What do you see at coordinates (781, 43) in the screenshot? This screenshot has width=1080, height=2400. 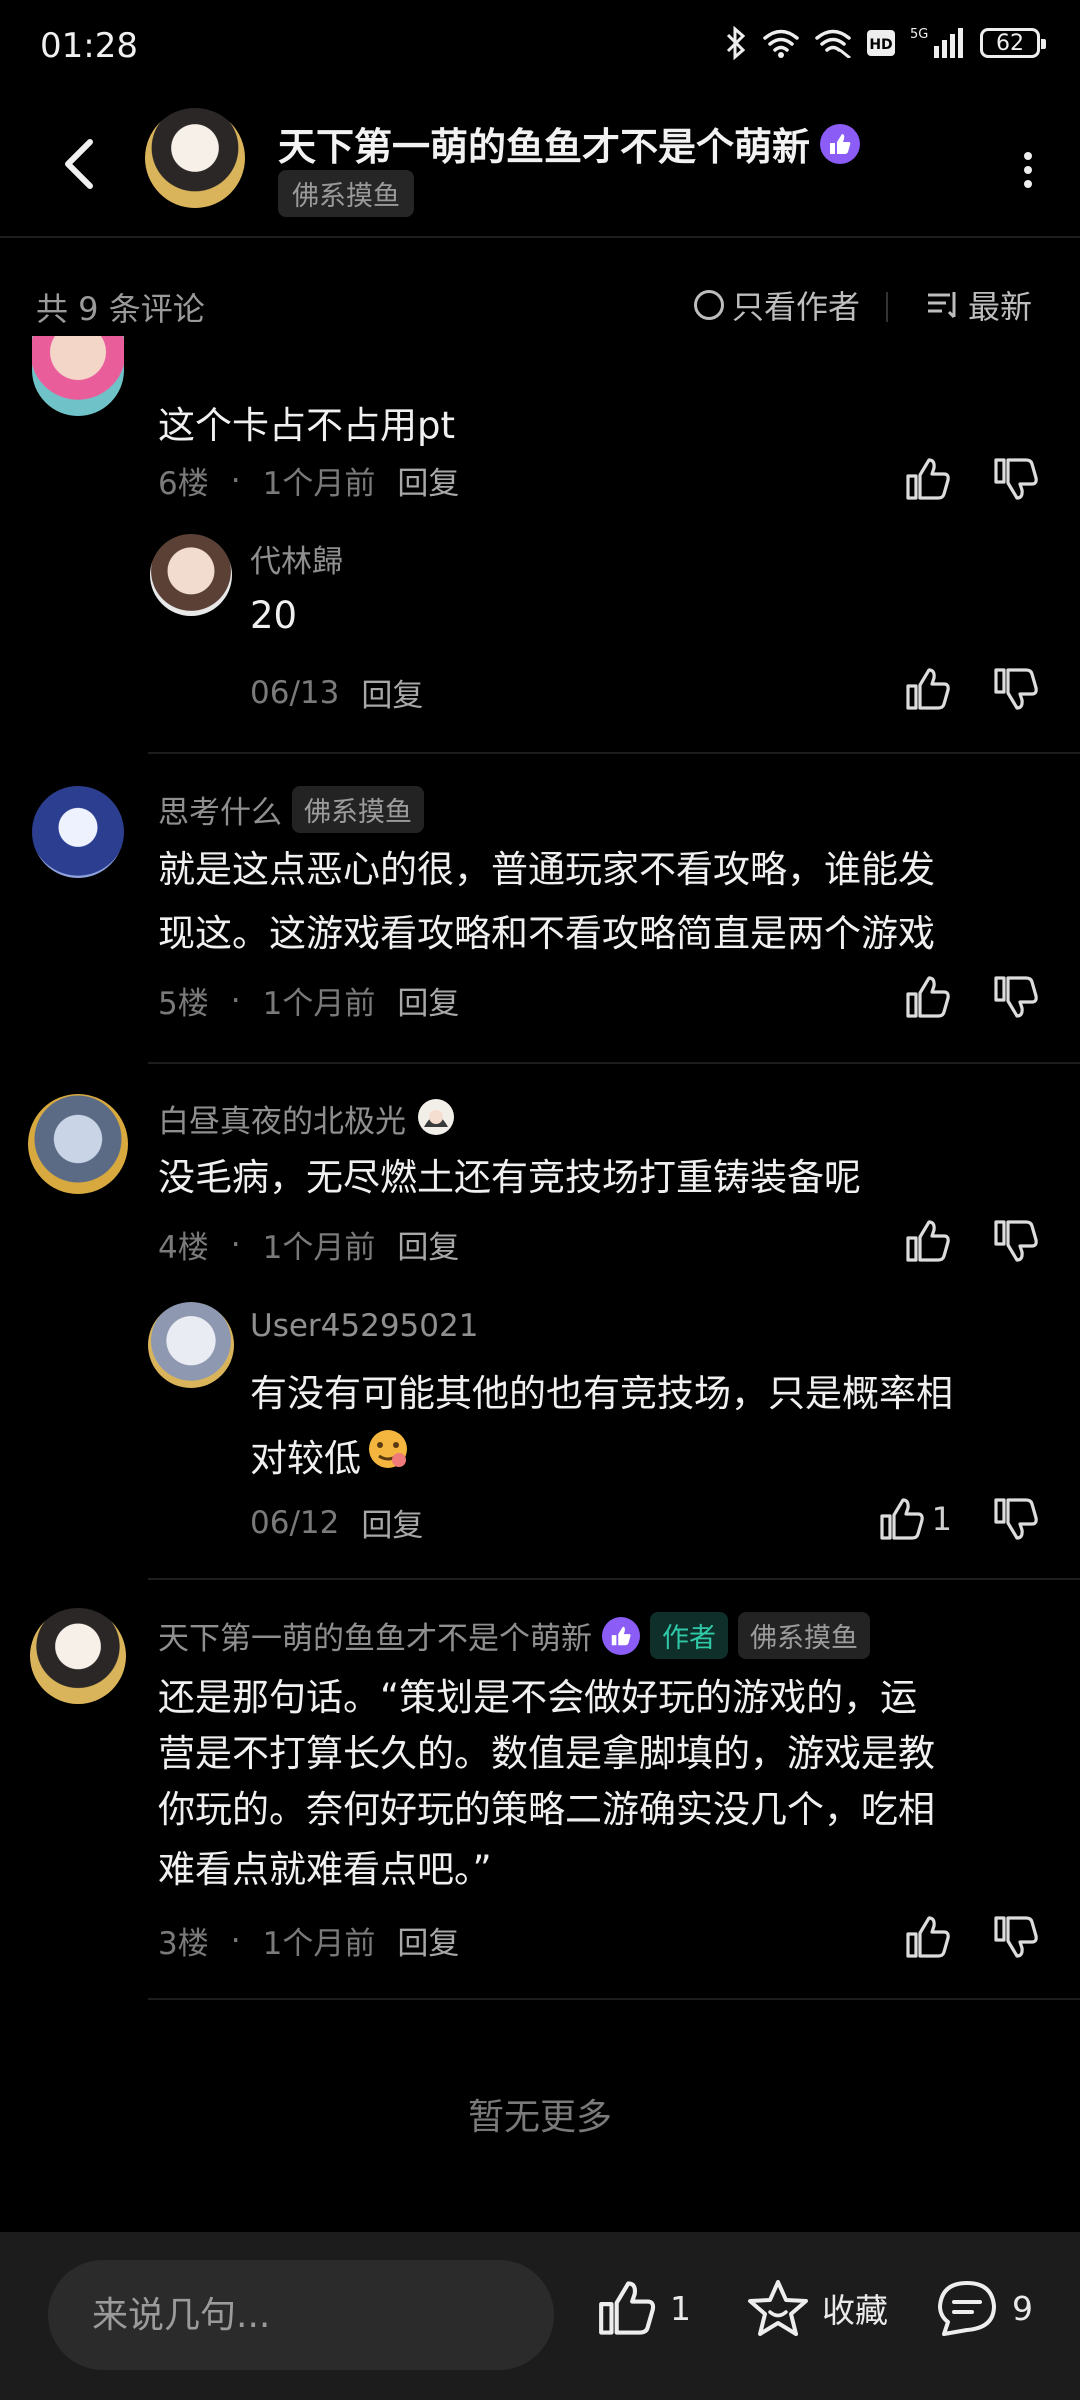 I see `wifi-icon` at bounding box center [781, 43].